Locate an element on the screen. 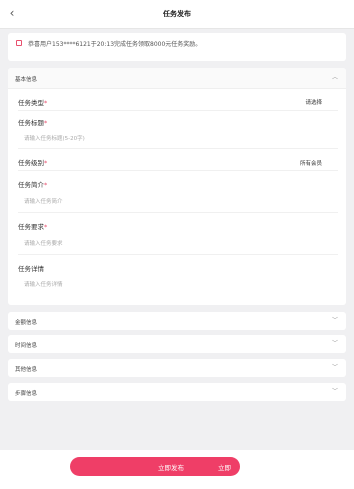 This screenshot has width=354, height=489. publish-button-label: 立即发布 is located at coordinates (171, 468).